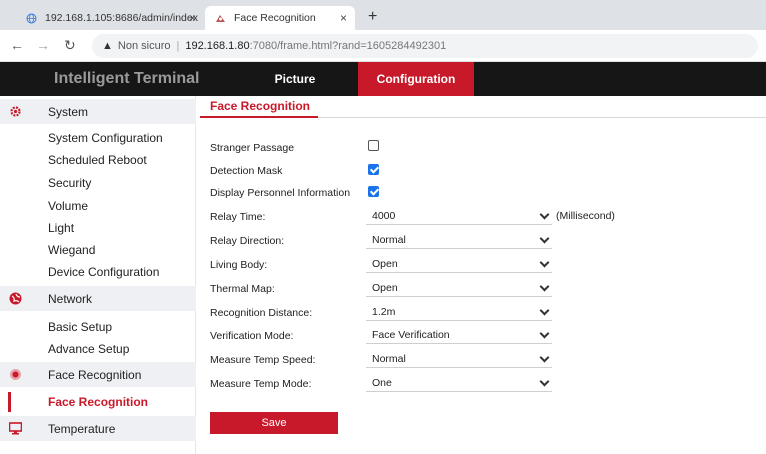 The height and width of the screenshot is (454, 766). What do you see at coordinates (459, 264) in the screenshot?
I see `living-body-select: Open` at bounding box center [459, 264].